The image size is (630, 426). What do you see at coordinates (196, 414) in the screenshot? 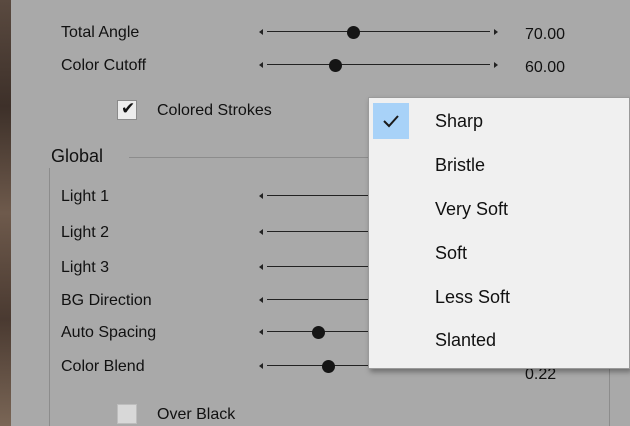
I see `checkbox-label: Over Black` at bounding box center [196, 414].